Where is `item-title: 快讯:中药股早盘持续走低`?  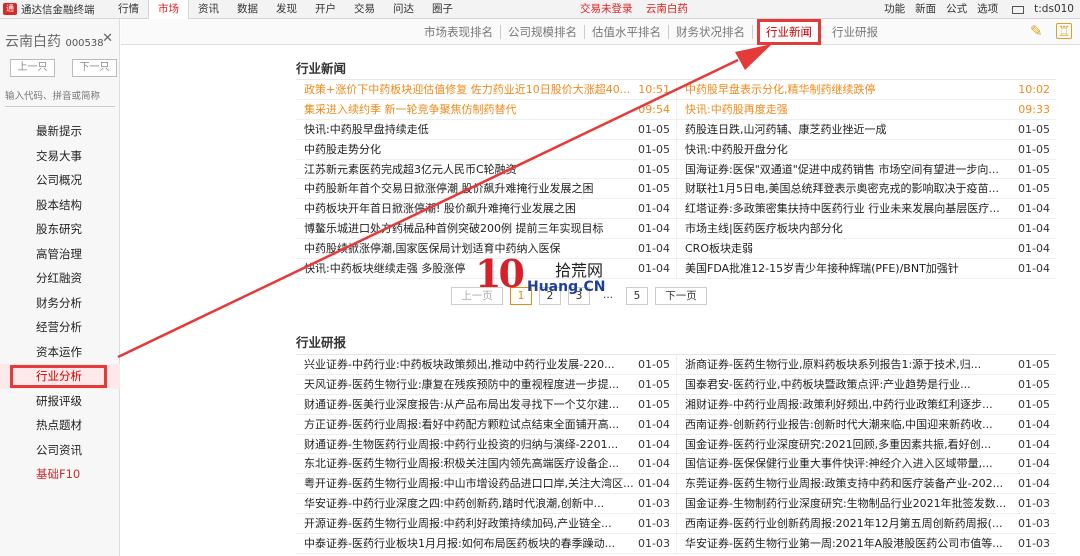
item-title: 快讯:中药股早盘持续走低 is located at coordinates (469, 129).